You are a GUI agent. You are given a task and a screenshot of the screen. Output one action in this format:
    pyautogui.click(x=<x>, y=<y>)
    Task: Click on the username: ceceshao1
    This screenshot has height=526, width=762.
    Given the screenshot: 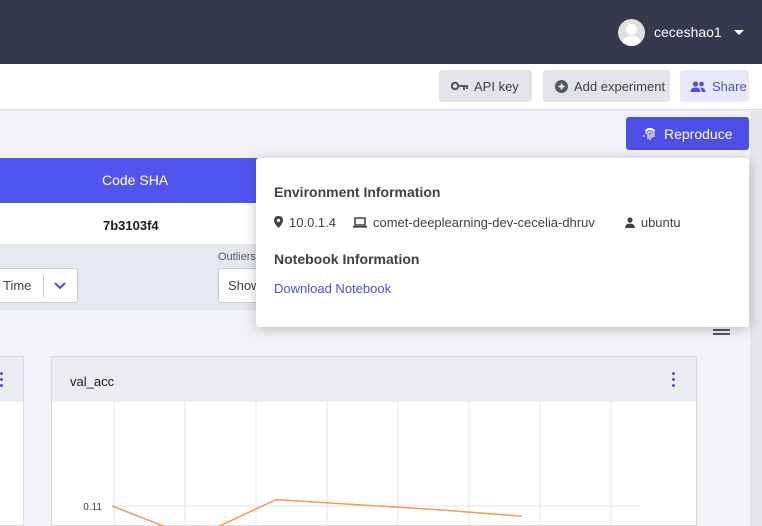 What is the action you would take?
    pyautogui.click(x=688, y=32)
    